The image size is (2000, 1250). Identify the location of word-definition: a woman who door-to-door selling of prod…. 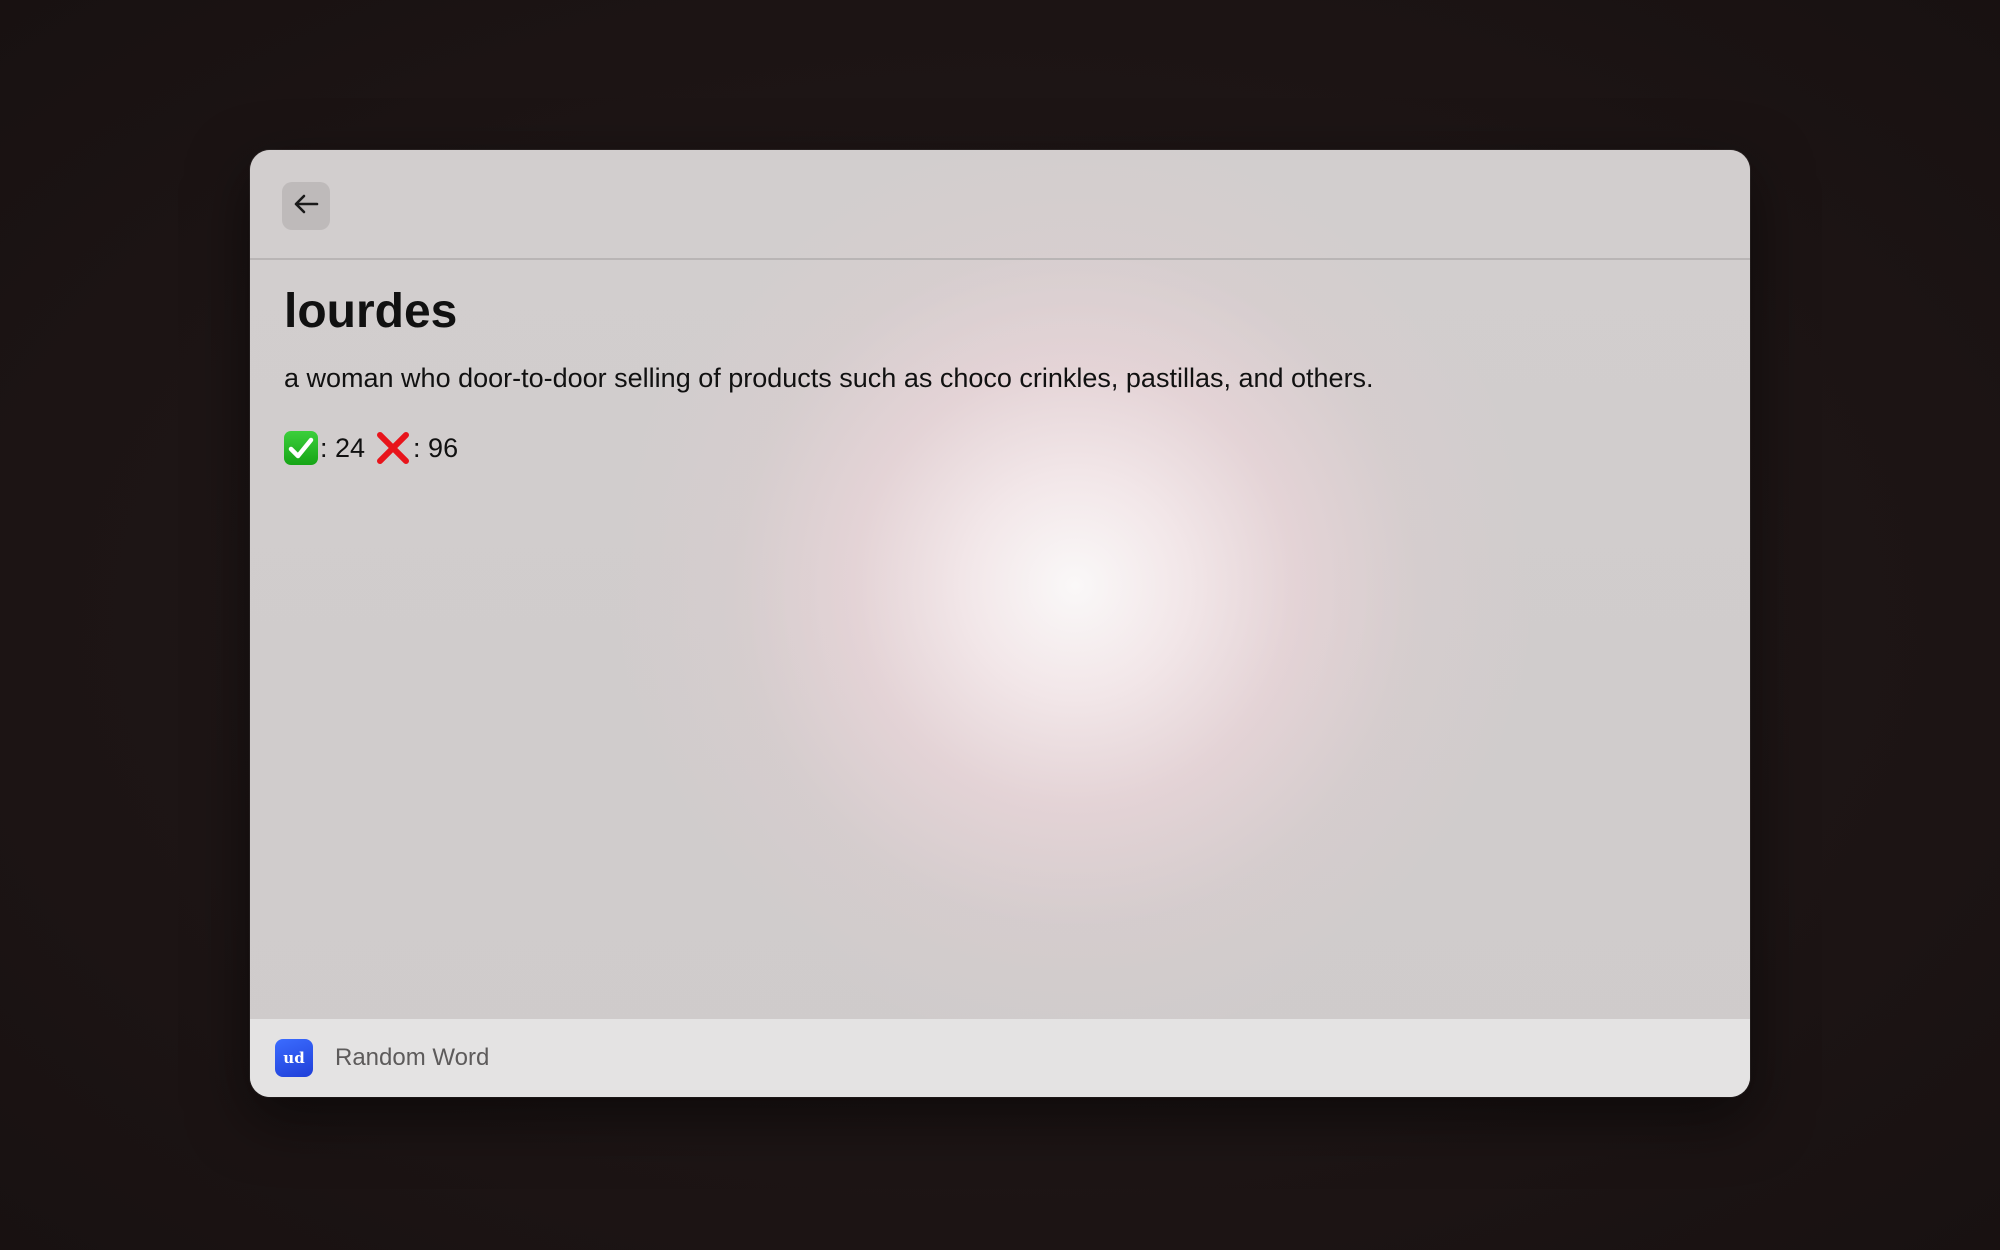
(829, 378).